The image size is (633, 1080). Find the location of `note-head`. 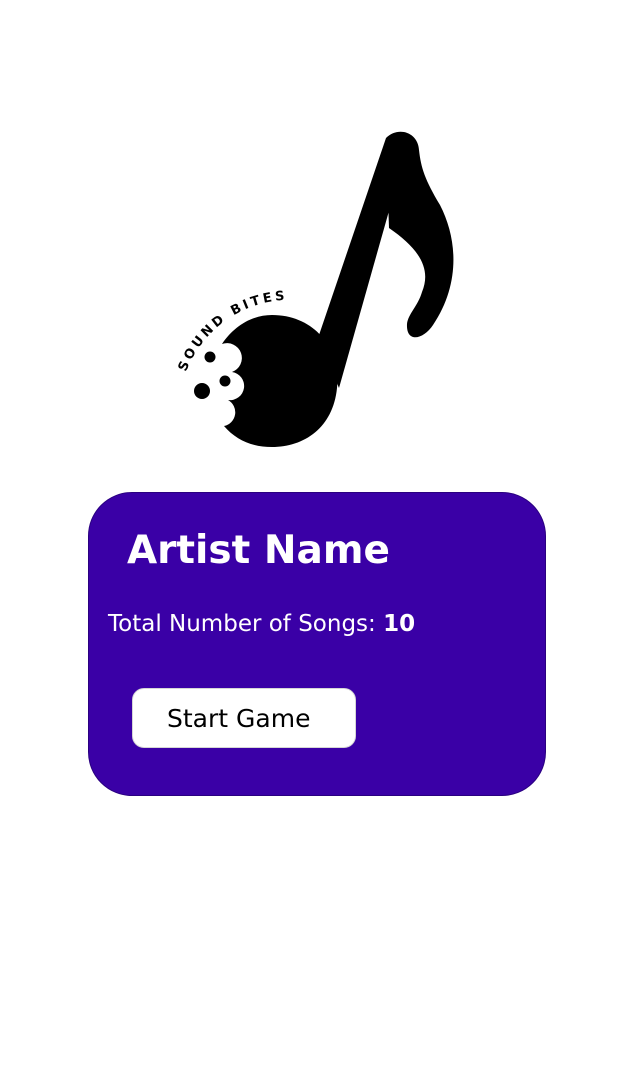

note-head is located at coordinates (280, 381).